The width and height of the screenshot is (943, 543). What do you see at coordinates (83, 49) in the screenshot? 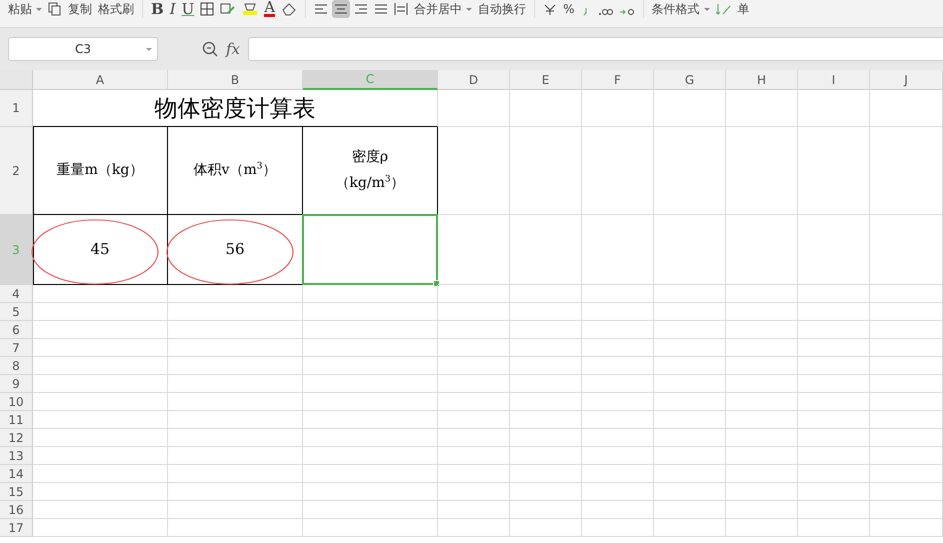
I see `name-box: C3` at bounding box center [83, 49].